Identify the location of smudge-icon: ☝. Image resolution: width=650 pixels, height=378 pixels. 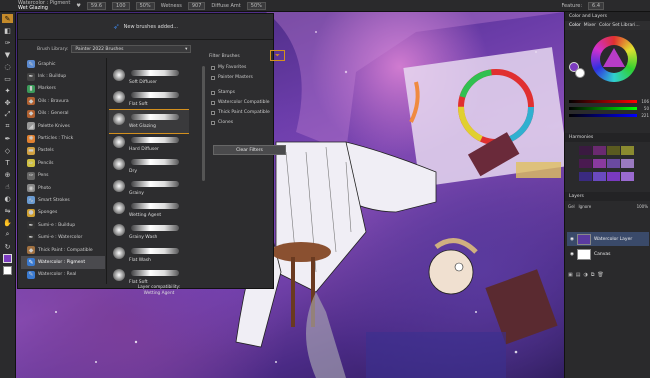
(7, 186).